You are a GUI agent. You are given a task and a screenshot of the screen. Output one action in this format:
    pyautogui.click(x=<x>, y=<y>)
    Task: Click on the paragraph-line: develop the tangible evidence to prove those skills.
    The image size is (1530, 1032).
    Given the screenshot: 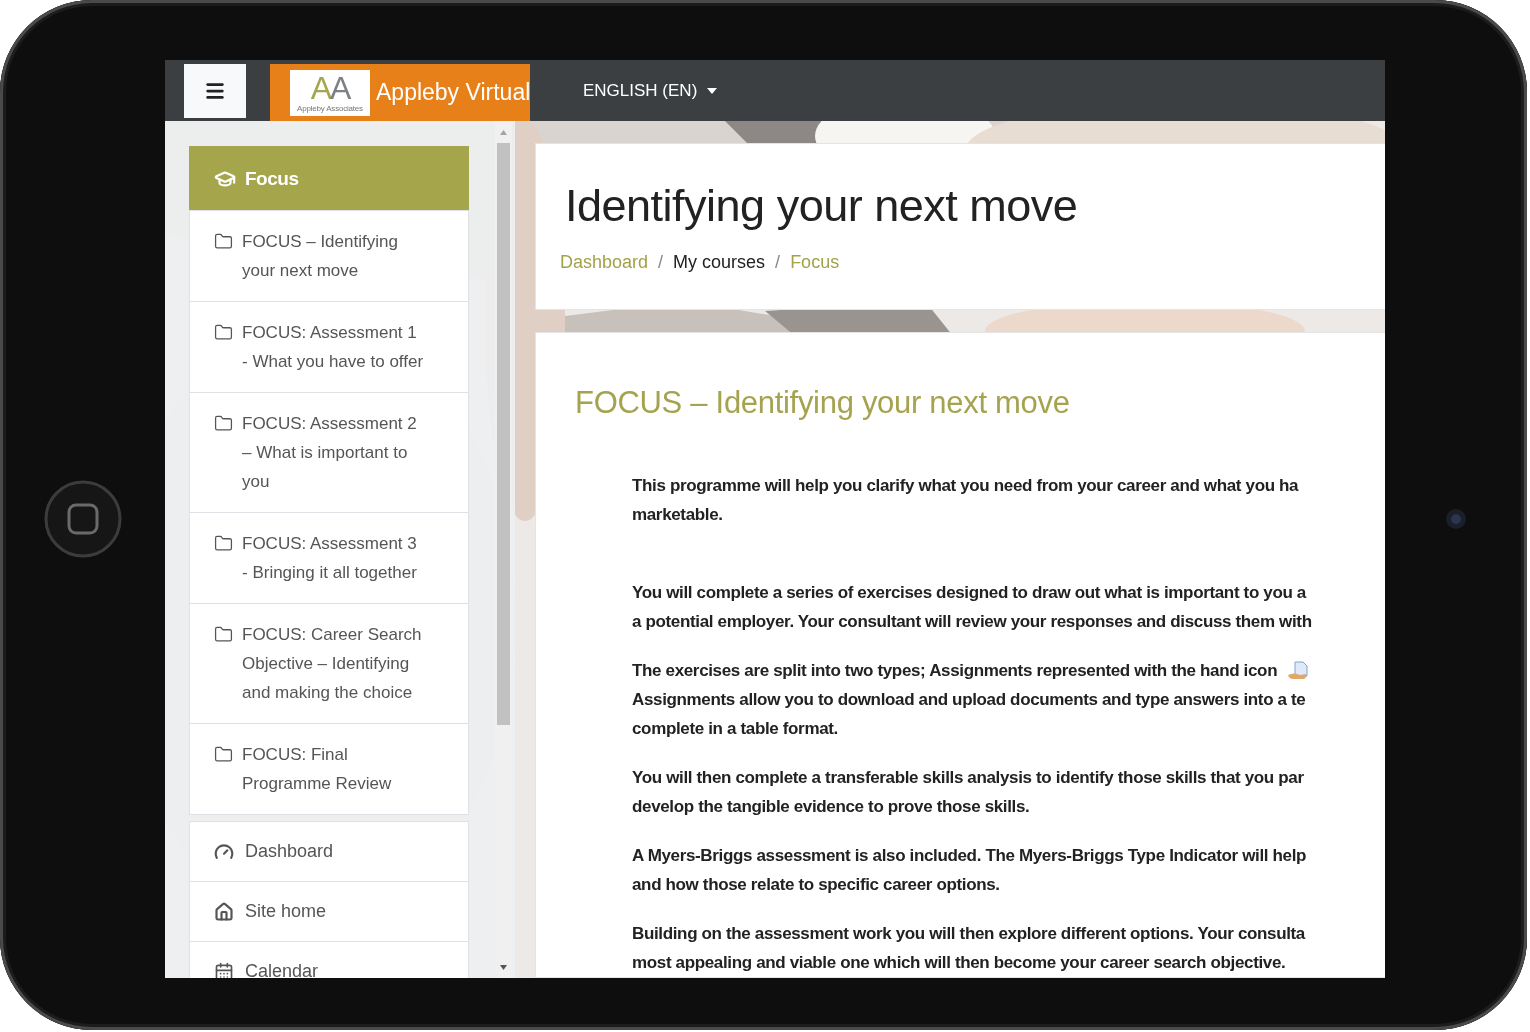 What is the action you would take?
    pyautogui.click(x=831, y=807)
    